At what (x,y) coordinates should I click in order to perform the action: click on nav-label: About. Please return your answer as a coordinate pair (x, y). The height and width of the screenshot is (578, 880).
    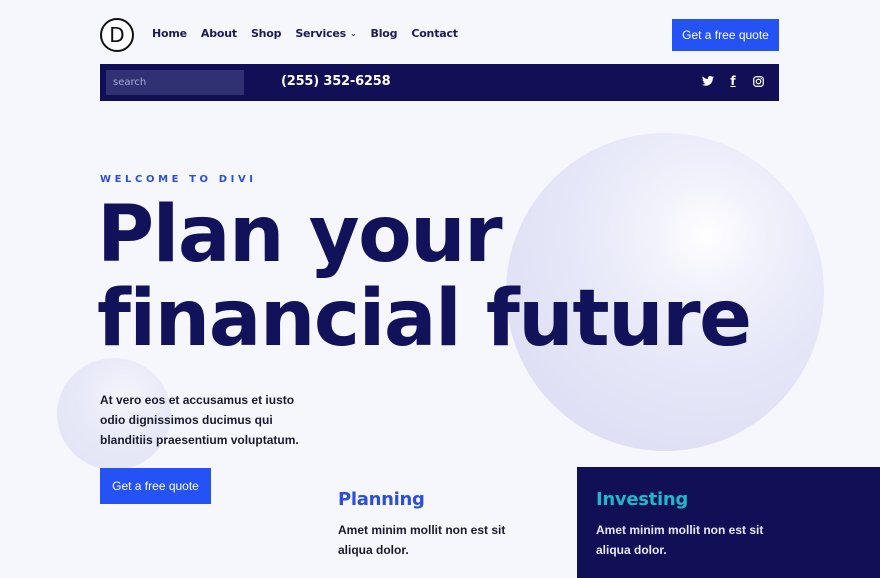
    Looking at the image, I should click on (218, 33).